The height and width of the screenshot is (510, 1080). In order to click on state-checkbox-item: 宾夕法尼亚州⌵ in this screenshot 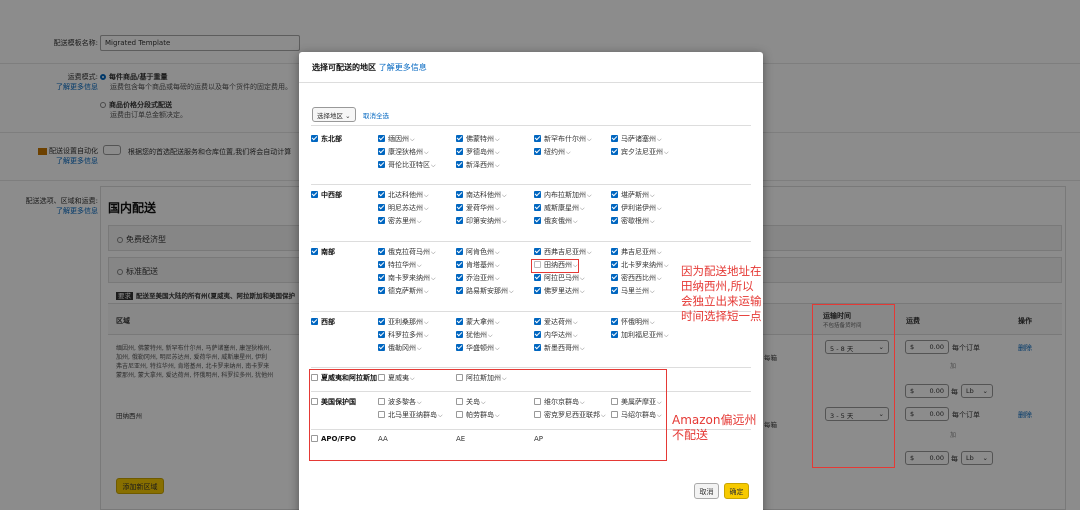, I will do `click(640, 152)`.